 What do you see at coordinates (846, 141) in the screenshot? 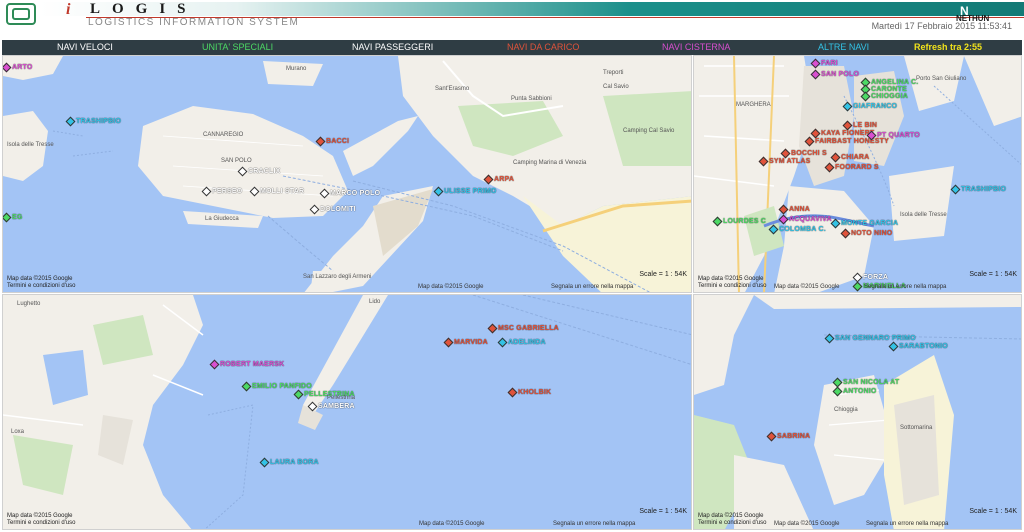
I see `ship-marker: FAIRBAST HONESTY` at bounding box center [846, 141].